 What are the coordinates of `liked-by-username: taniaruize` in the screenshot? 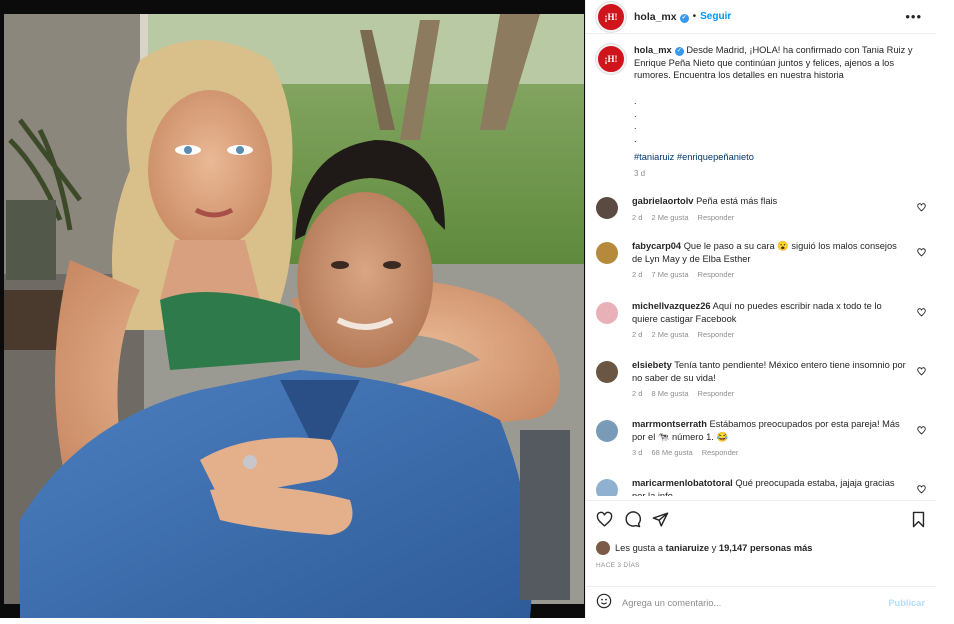 It's located at (687, 548).